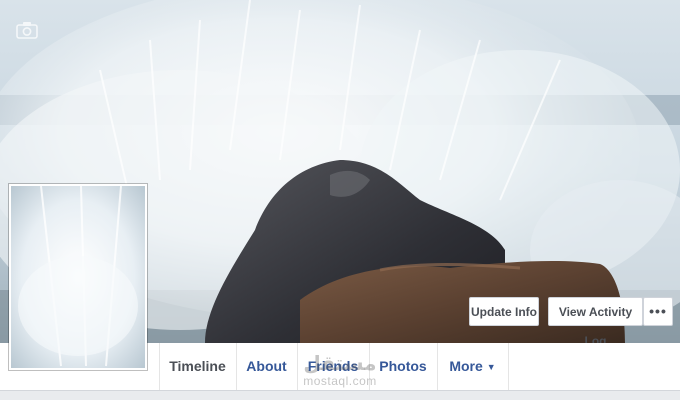 This screenshot has height=400, width=680. Describe the element at coordinates (333, 366) in the screenshot. I see `tab-friends: Friends` at that location.